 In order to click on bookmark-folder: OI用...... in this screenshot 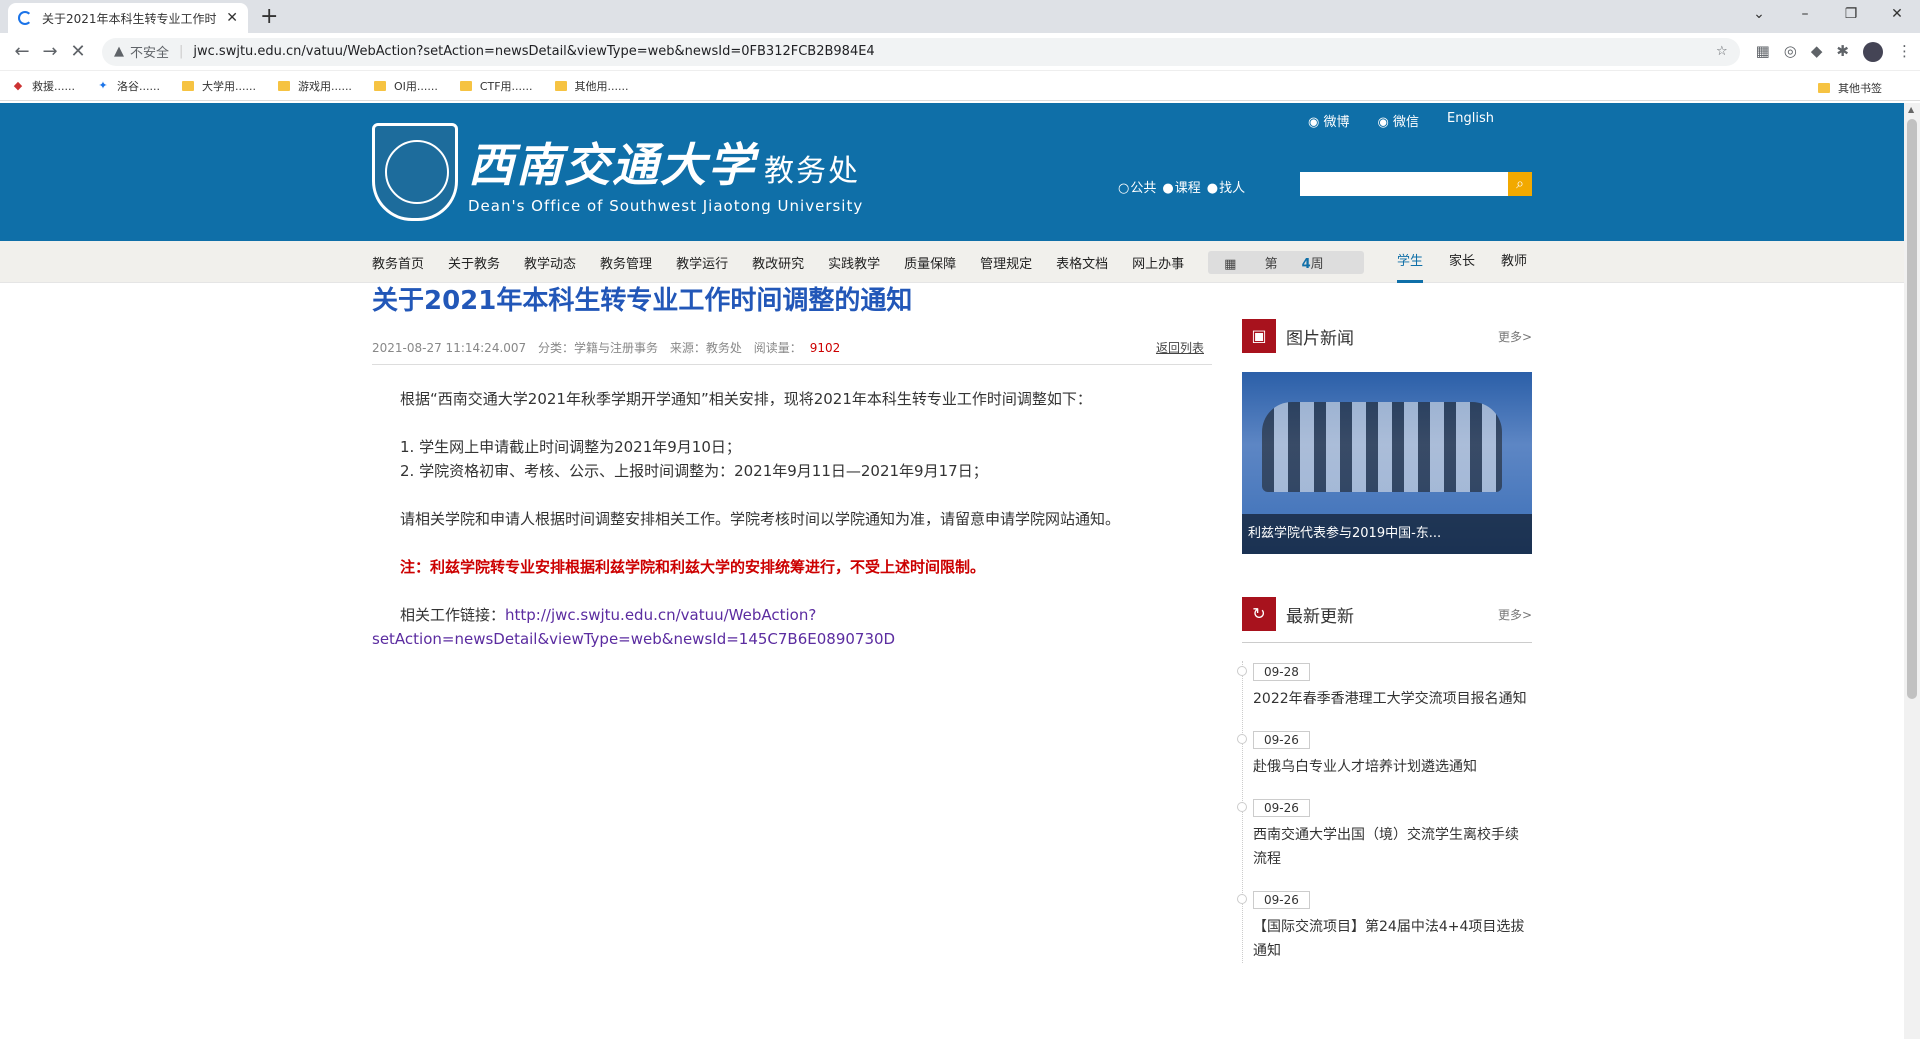, I will do `click(405, 86)`.